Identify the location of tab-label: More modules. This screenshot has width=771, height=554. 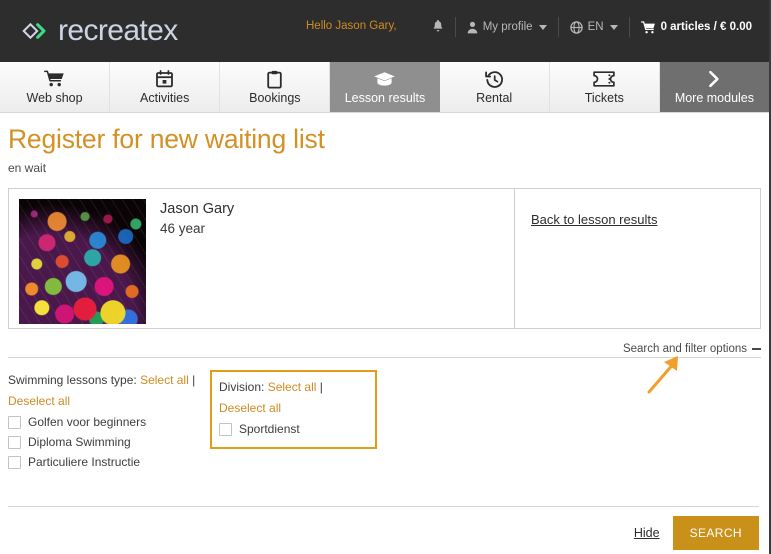
(714, 98).